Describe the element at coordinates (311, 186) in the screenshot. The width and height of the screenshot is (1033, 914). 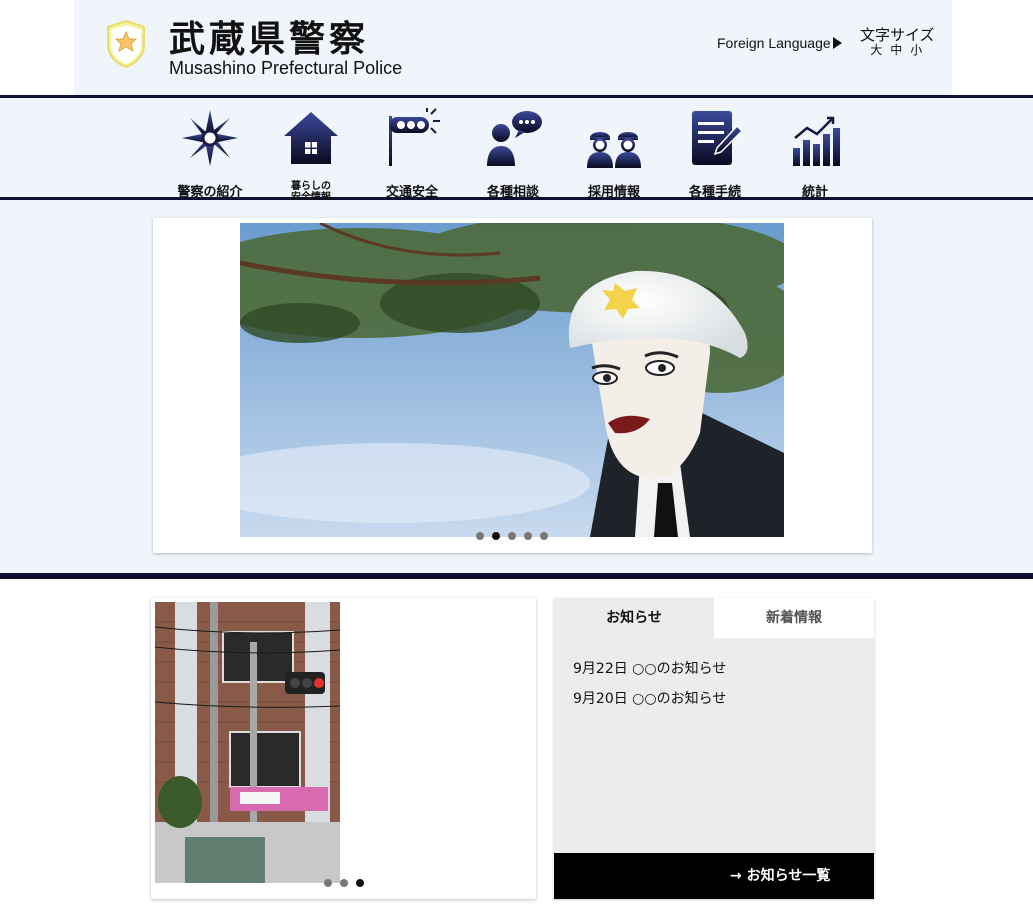
I see `nav-label-line: 暮らしの` at that location.